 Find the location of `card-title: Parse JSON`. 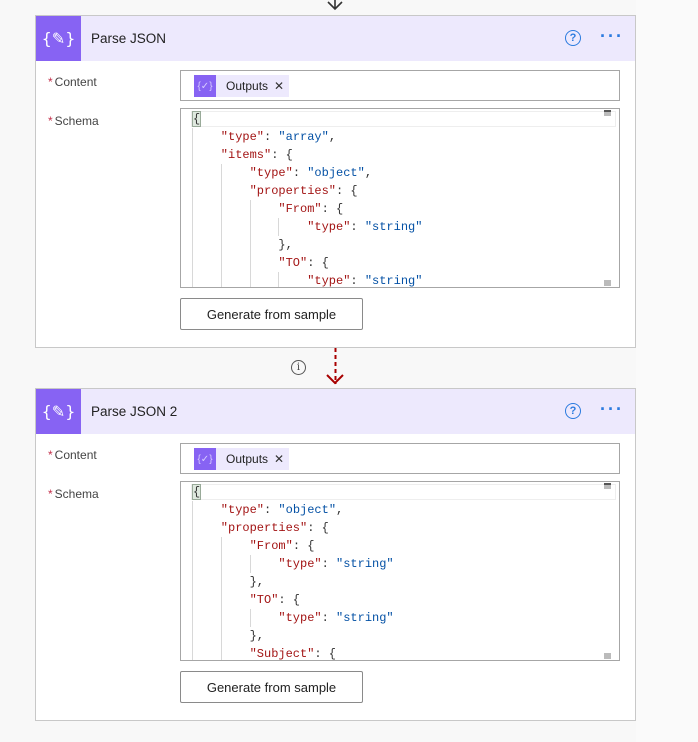

card-title: Parse JSON is located at coordinates (128, 38).